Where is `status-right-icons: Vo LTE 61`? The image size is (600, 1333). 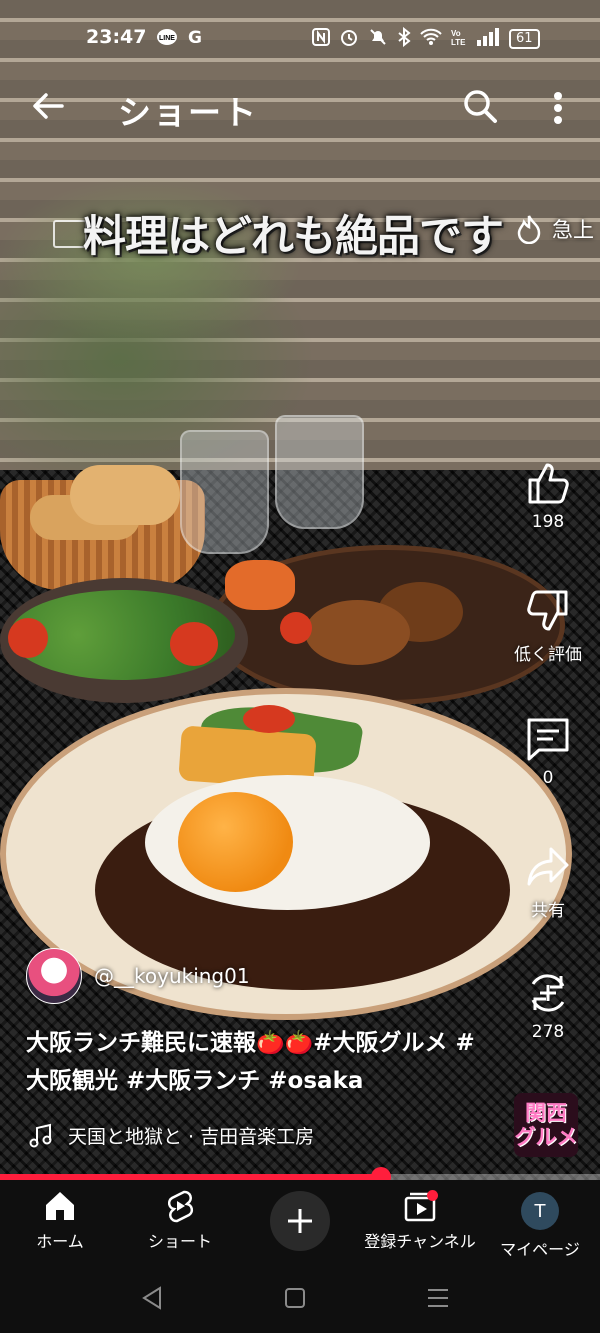
status-right-icons: Vo LTE 61 is located at coordinates (426, 38).